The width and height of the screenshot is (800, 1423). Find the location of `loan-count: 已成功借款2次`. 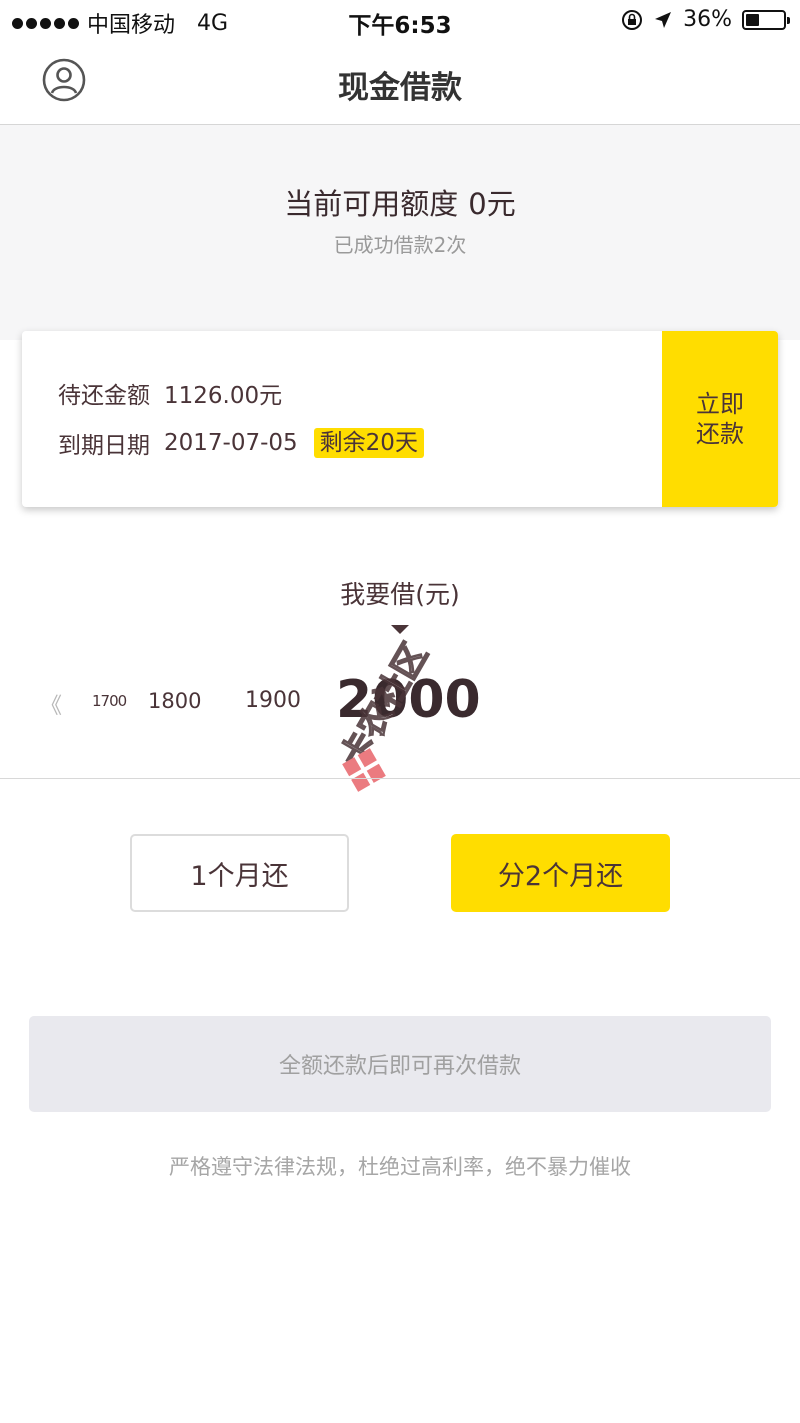

loan-count: 已成功借款2次 is located at coordinates (400, 245).